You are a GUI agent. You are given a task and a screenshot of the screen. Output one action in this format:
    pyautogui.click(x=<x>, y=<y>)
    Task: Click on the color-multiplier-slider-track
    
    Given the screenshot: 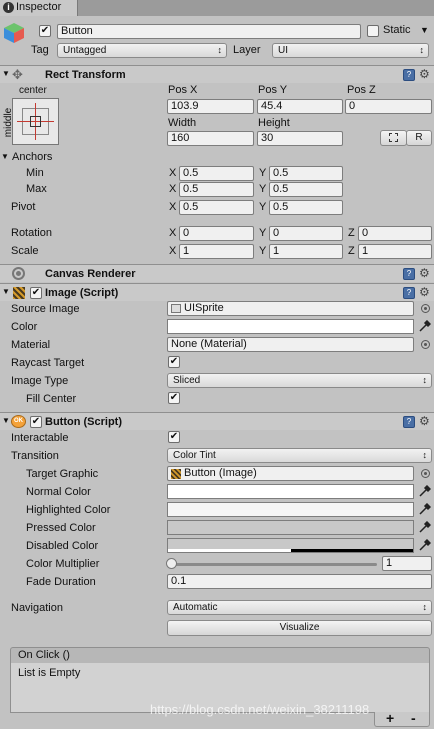 What is the action you would take?
    pyautogui.click(x=274, y=564)
    